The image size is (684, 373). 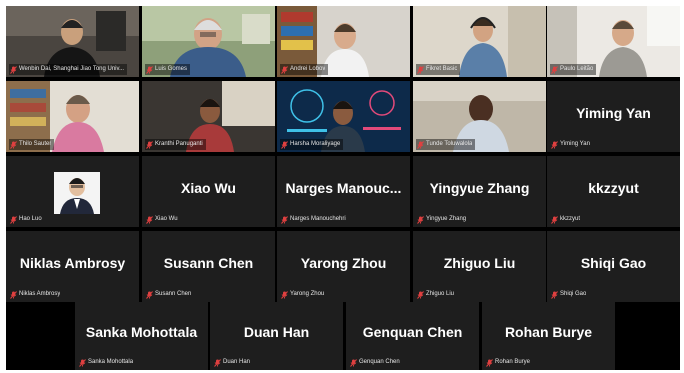 I want to click on participant-name: Narges Manouchehri, so click(x=318, y=219).